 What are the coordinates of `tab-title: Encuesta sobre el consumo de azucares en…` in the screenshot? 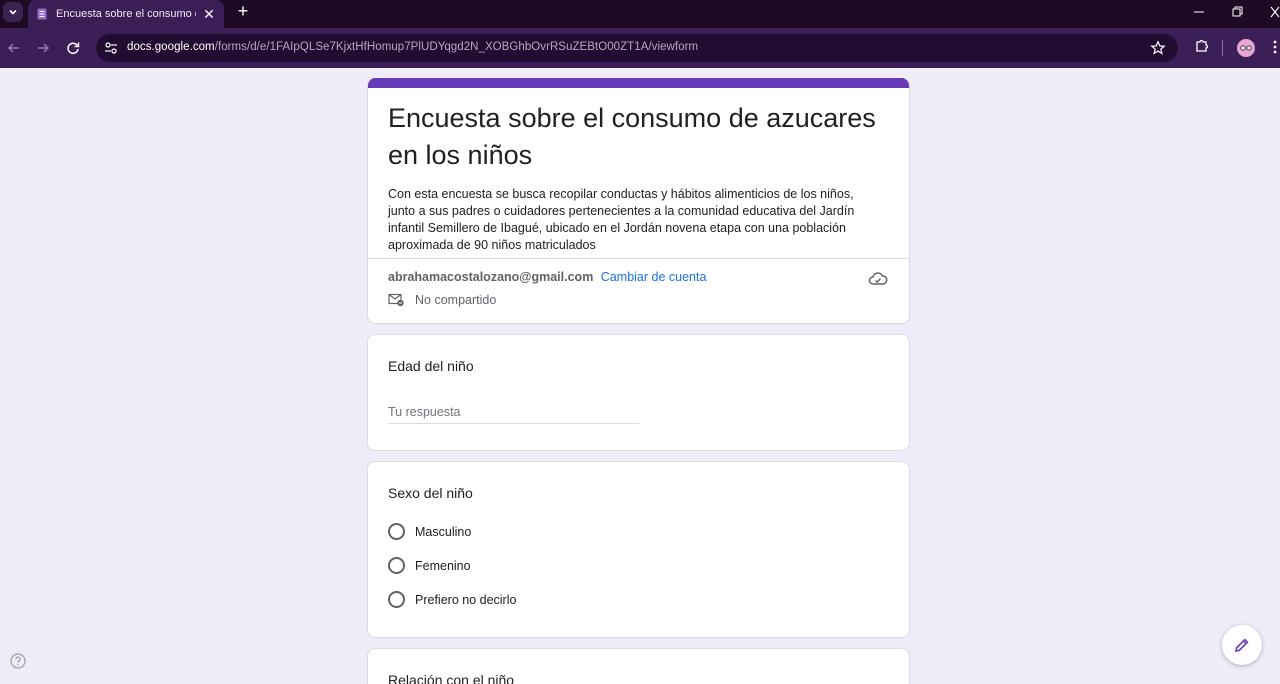 It's located at (126, 14).